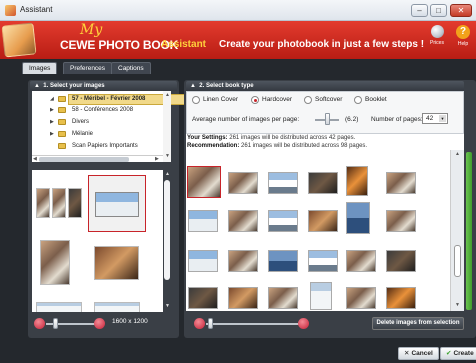 The height and width of the screenshot is (363, 476). What do you see at coordinates (437, 43) in the screenshot?
I see `prices-label: Prices` at bounding box center [437, 43].